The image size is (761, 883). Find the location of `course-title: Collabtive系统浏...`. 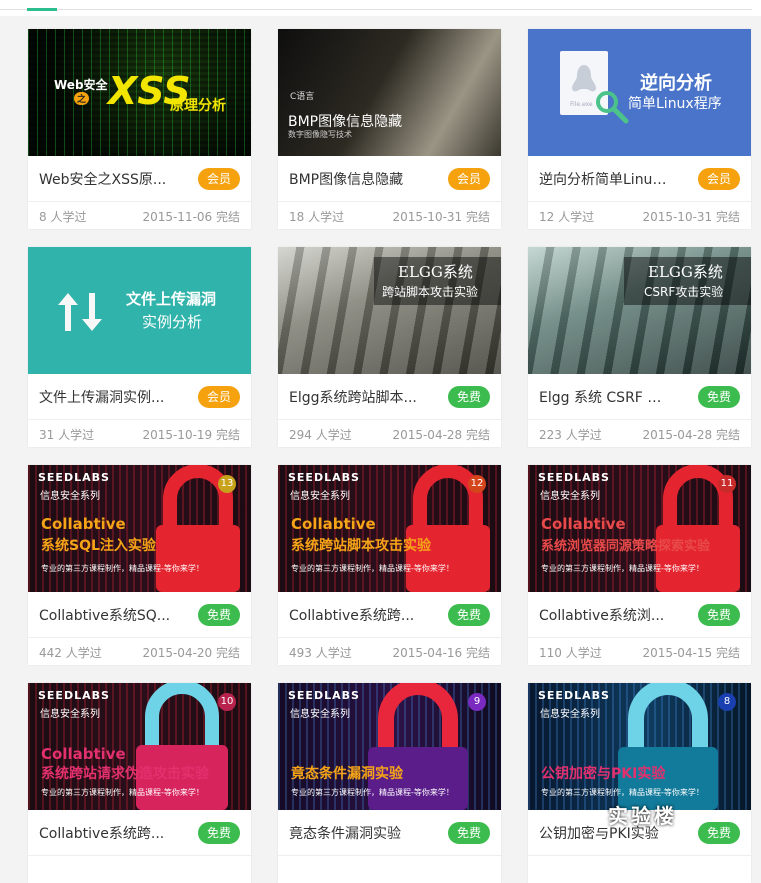

course-title: Collabtive系统浏... is located at coordinates (606, 615).